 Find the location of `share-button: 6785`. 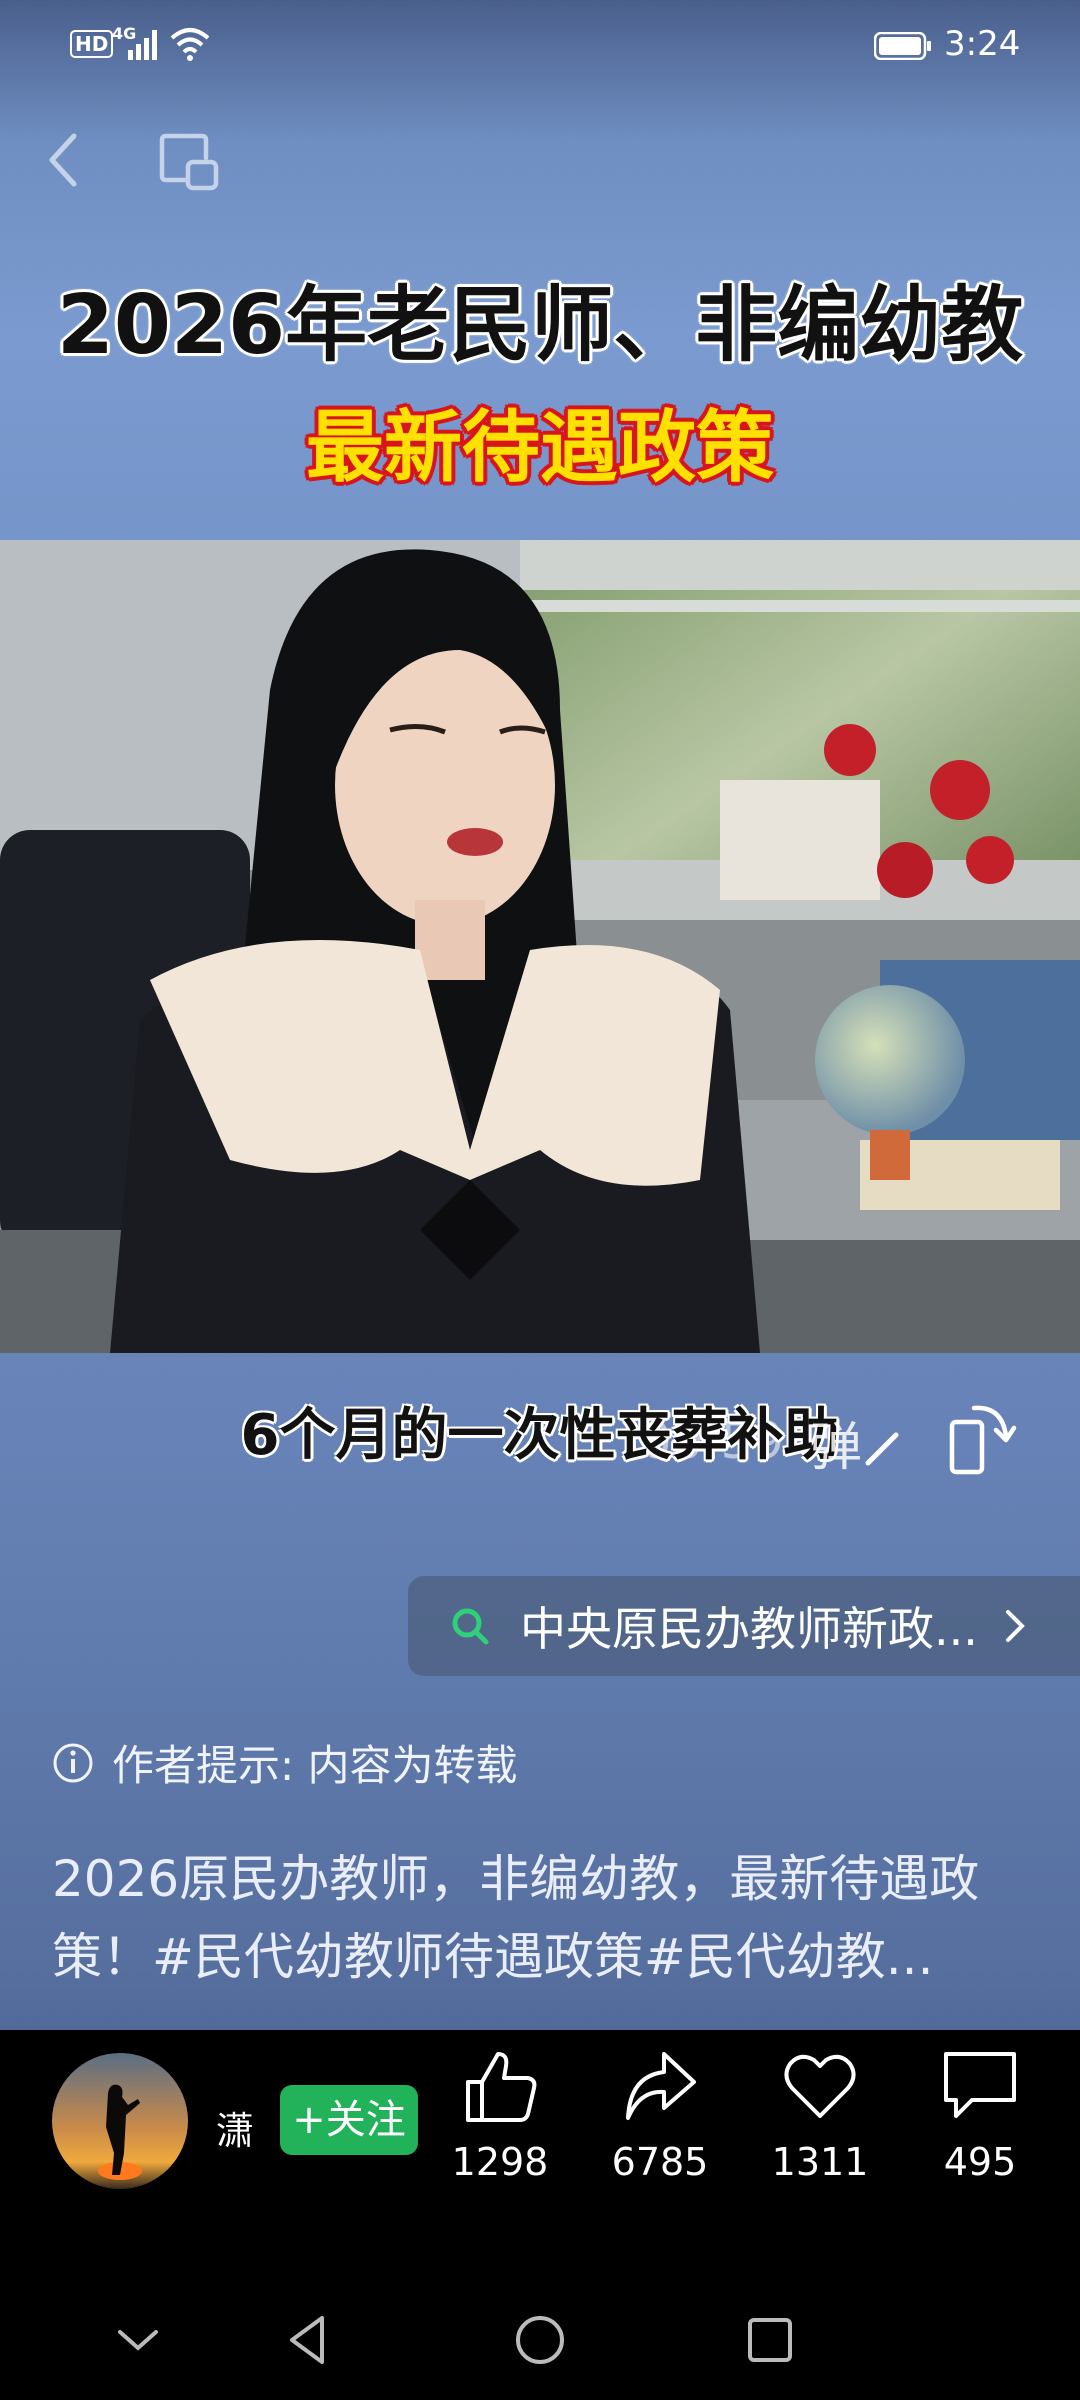

share-button: 6785 is located at coordinates (660, 2115).